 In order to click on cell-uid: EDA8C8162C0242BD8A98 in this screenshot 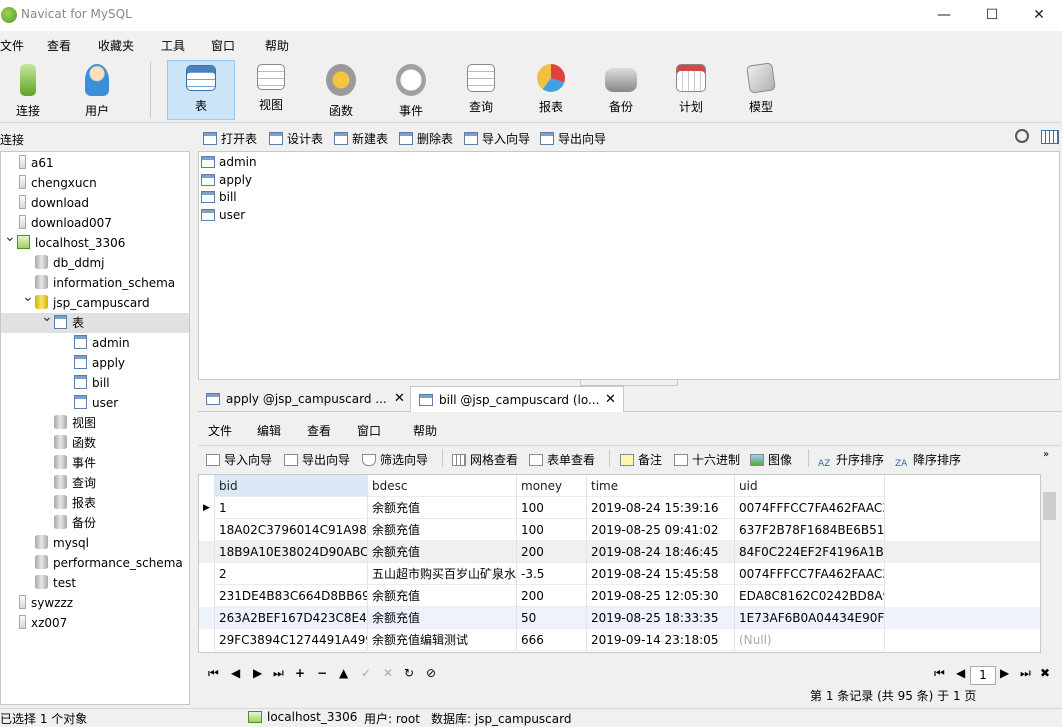, I will do `click(810, 596)`.